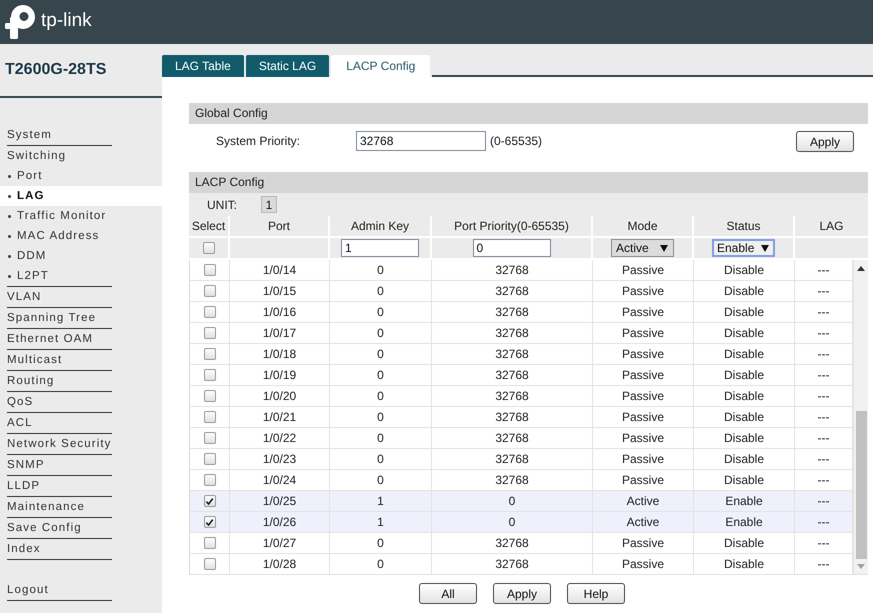 The width and height of the screenshot is (873, 613). Describe the element at coordinates (81, 507) in the screenshot. I see `sidebar-item: Maintenance` at that location.